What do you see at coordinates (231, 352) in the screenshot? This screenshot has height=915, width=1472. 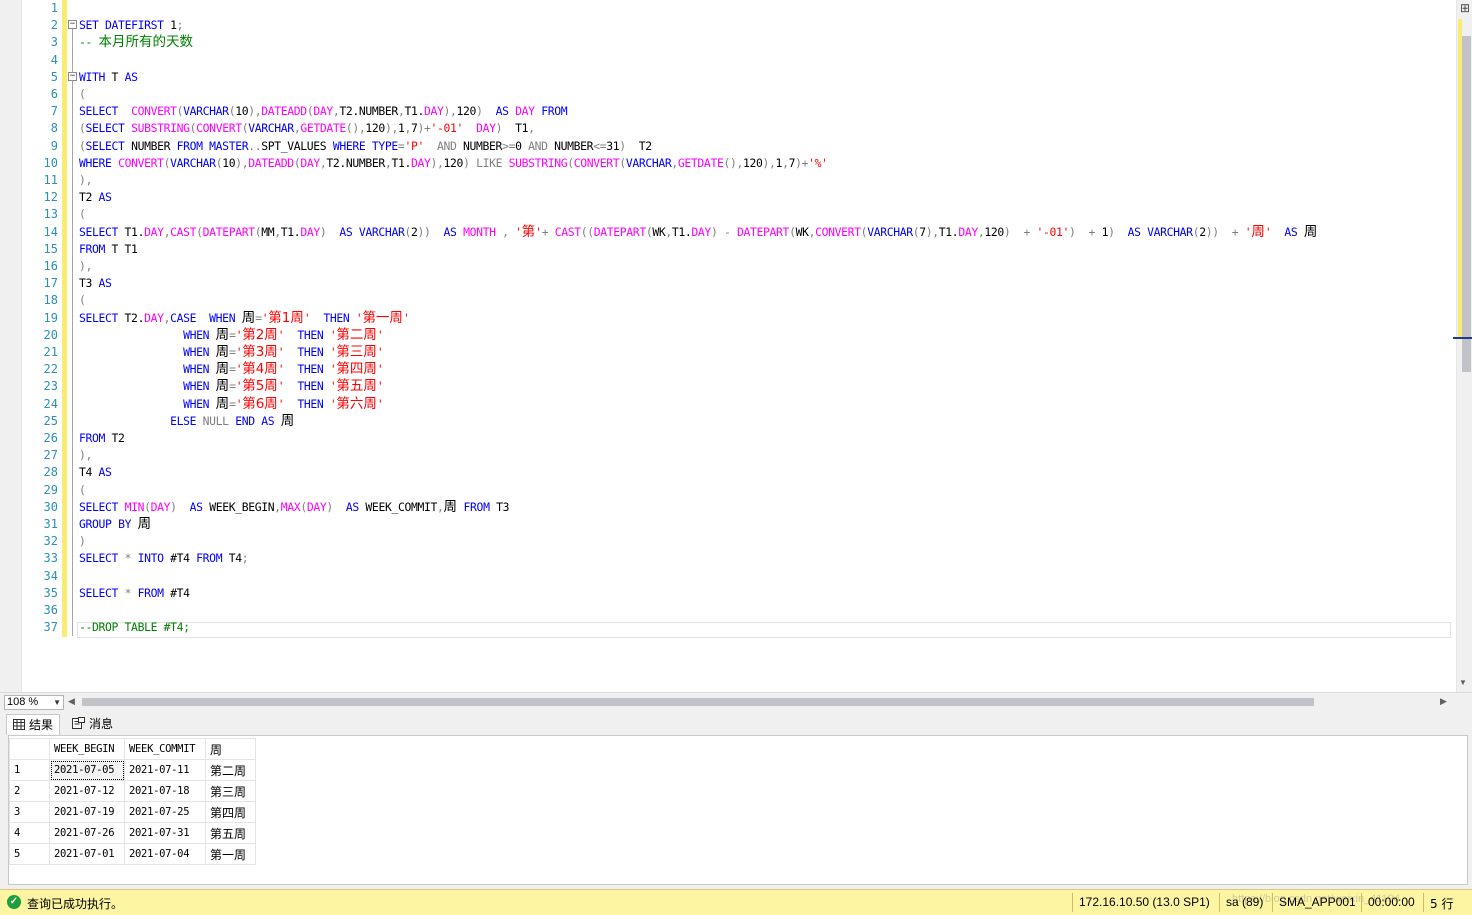 I see `code-line: WHEN 周='第3周' THEN '第三周'` at bounding box center [231, 352].